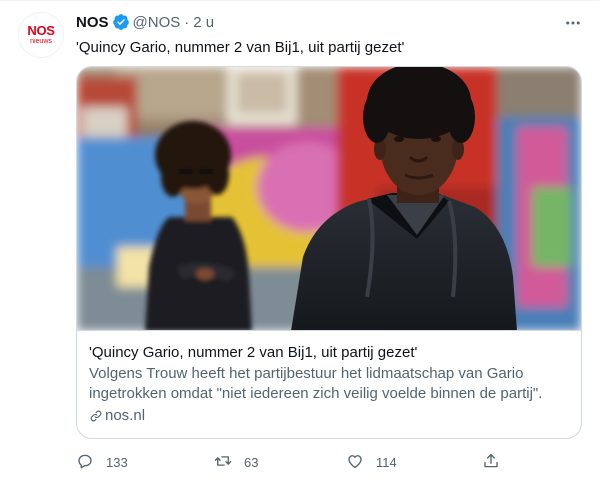 Image resolution: width=599 pixels, height=487 pixels. I want to click on more-icon, so click(573, 23).